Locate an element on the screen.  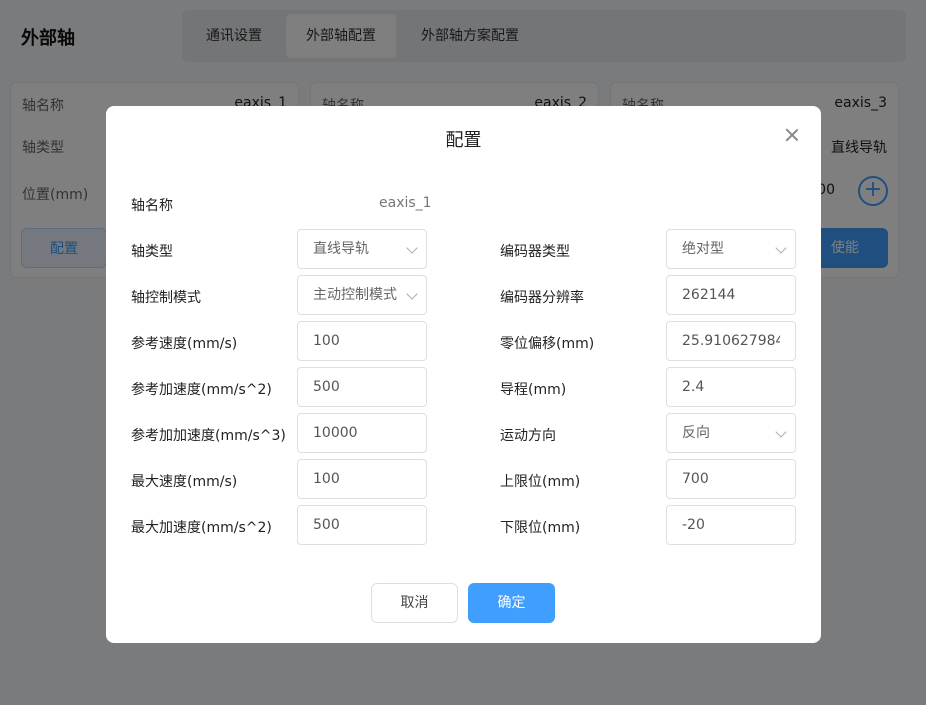
right-field-label: 编码器类型 is located at coordinates (535, 252).